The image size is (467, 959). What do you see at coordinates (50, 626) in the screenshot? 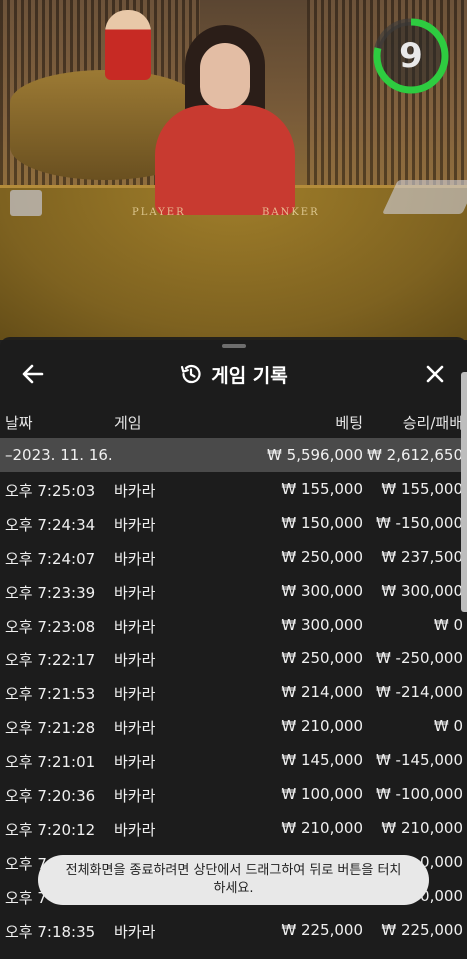
I see `row-time: 오후 7:23:08` at bounding box center [50, 626].